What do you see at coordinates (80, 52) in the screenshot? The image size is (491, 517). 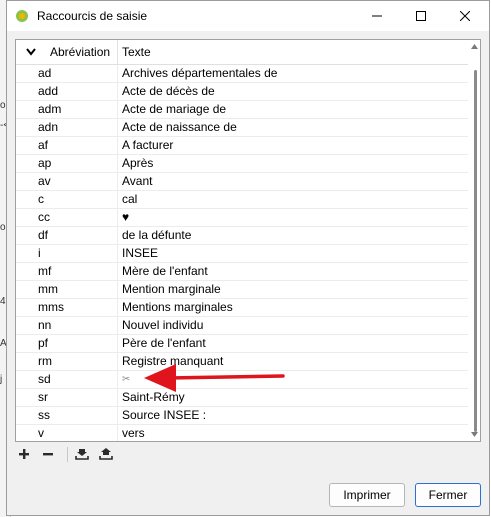 I see `column-header-abbreviation: Abréviation` at bounding box center [80, 52].